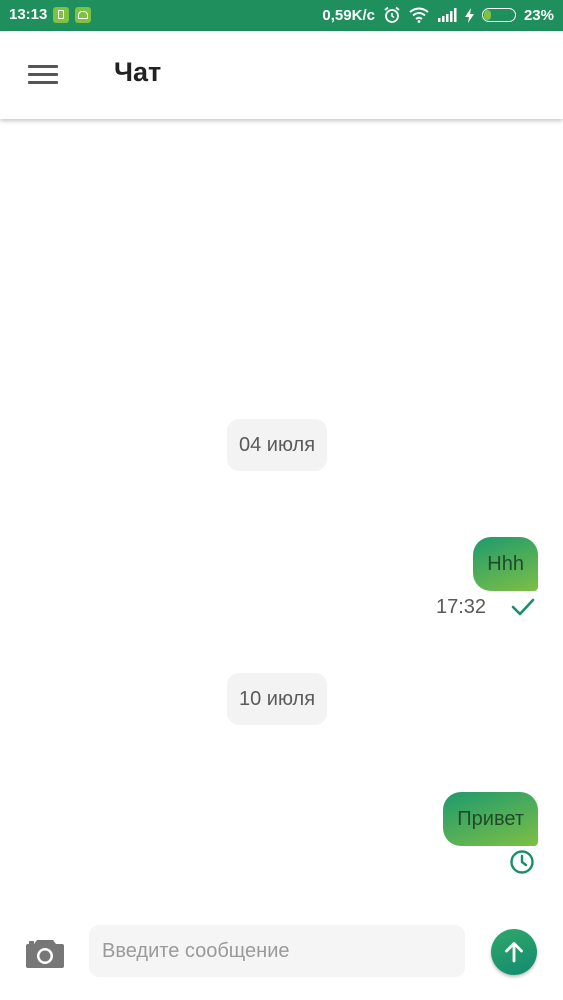  I want to click on signal-icon, so click(447, 15).